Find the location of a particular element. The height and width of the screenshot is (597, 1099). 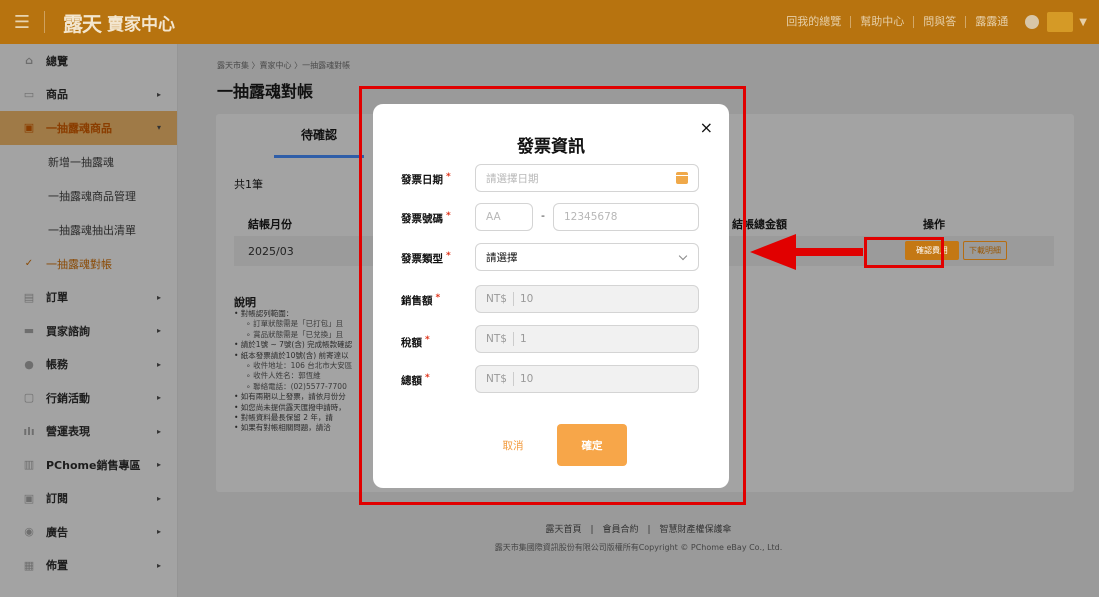

sidebar-item-label: 營運表現 is located at coordinates (68, 432).